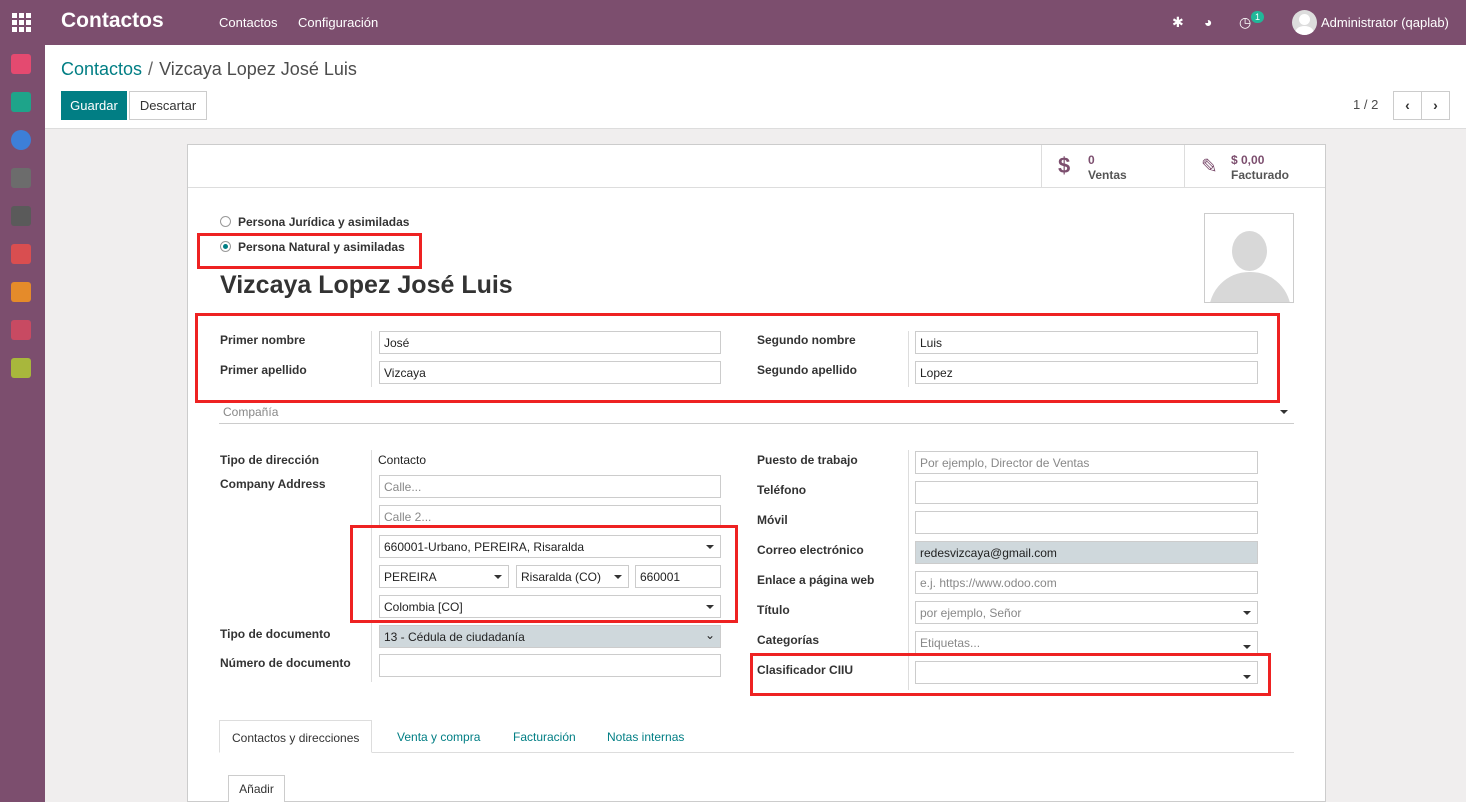 The height and width of the screenshot is (802, 1466). Describe the element at coordinates (1112, 166) in the screenshot. I see `sales-smart-button: $ 0 Ventas` at that location.